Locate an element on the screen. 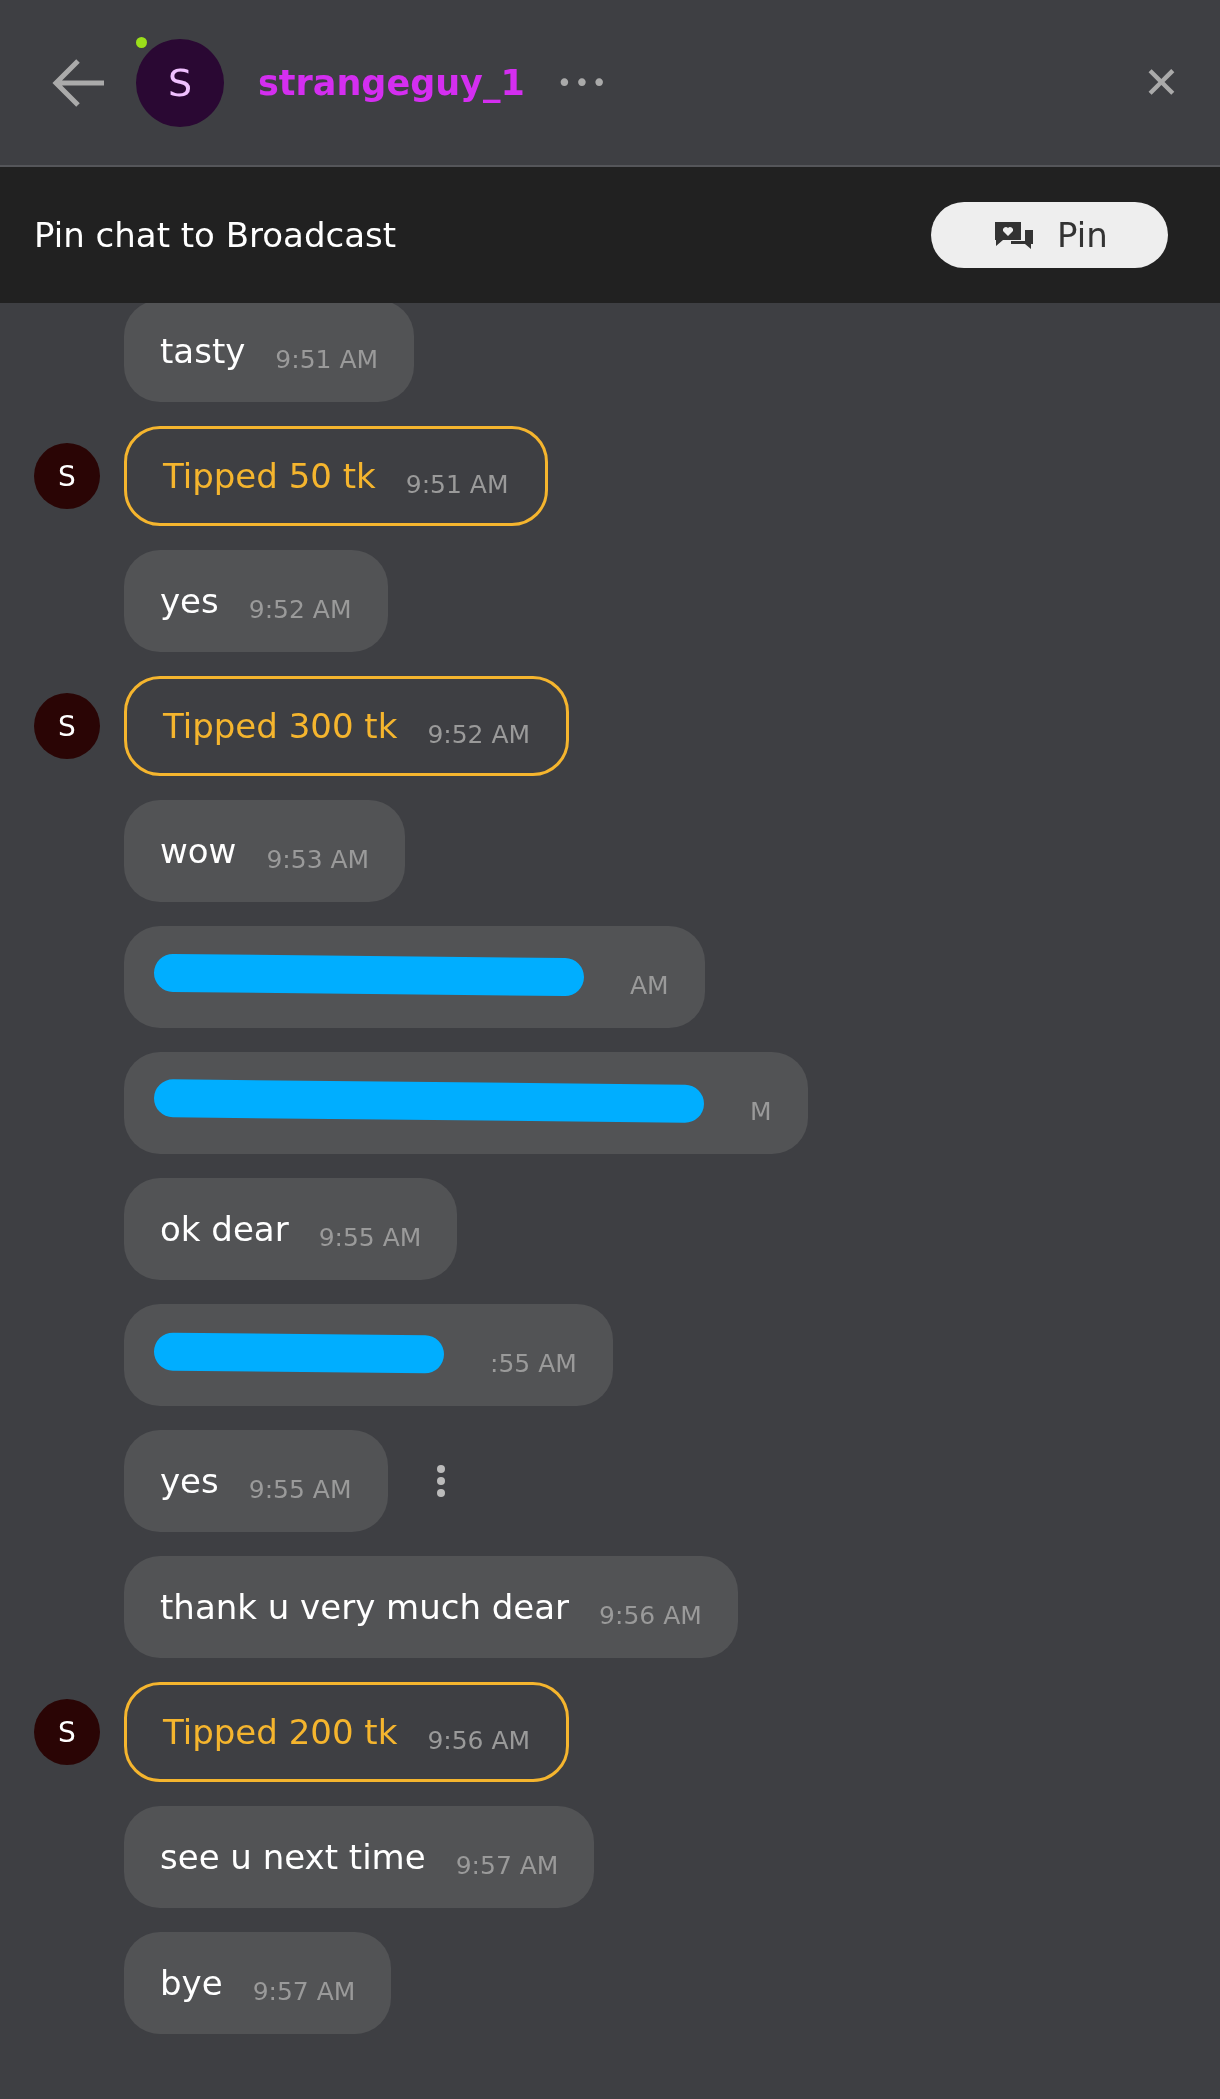  message-time: M is located at coordinates (761, 1111).